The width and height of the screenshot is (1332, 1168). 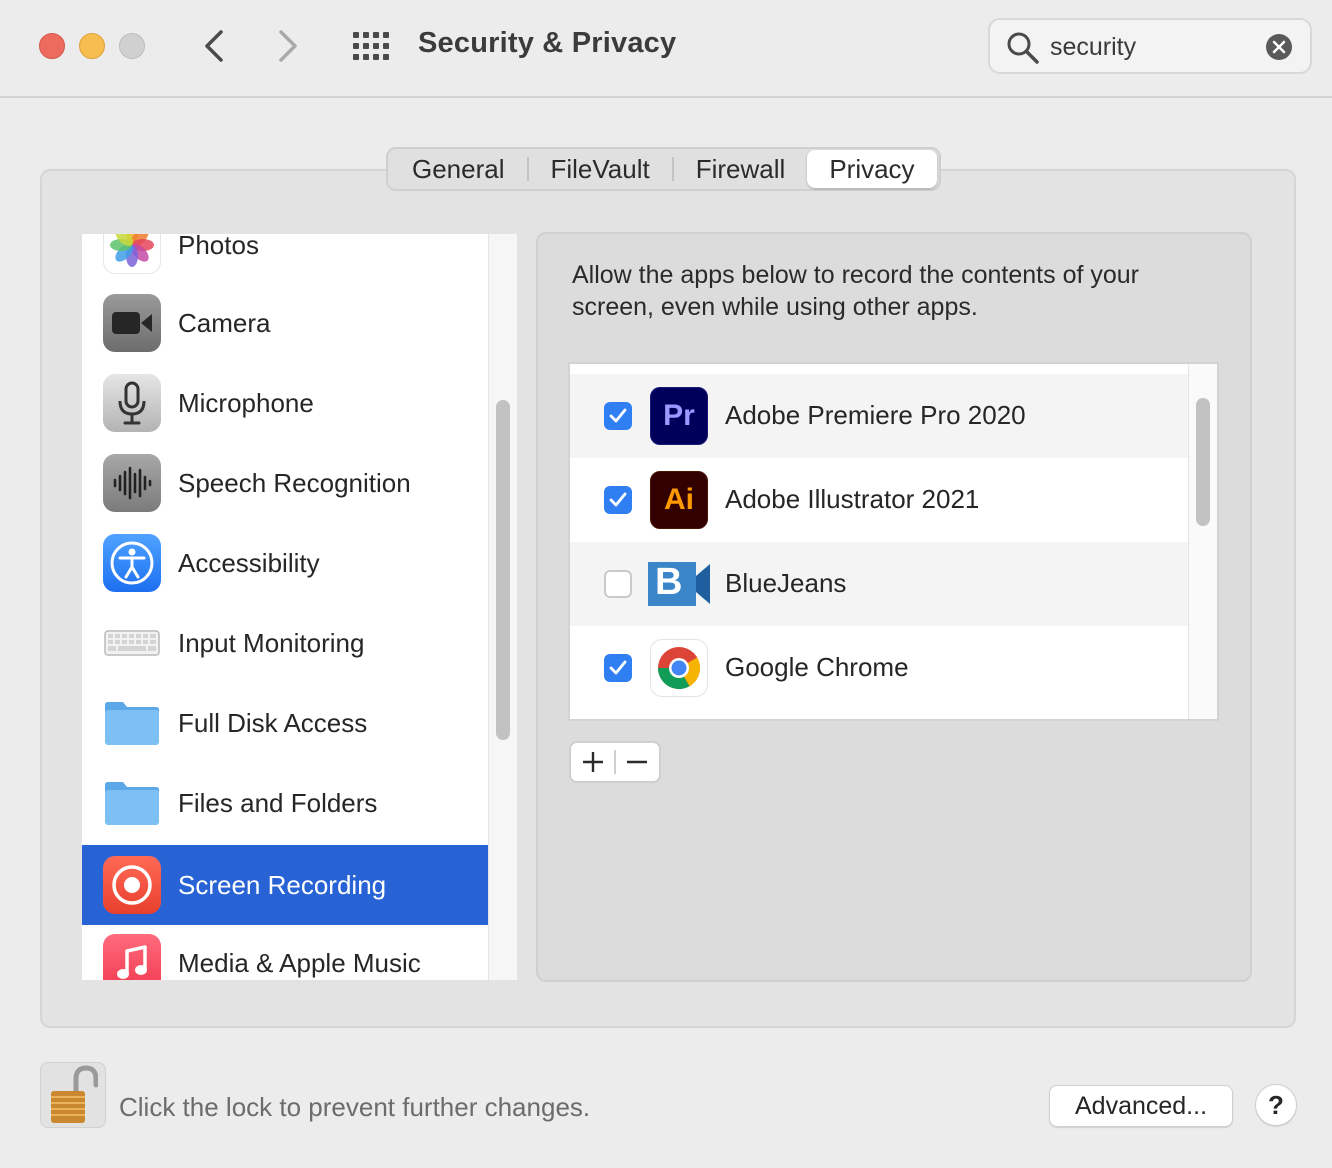 I want to click on search-field, so click(x=1150, y=46).